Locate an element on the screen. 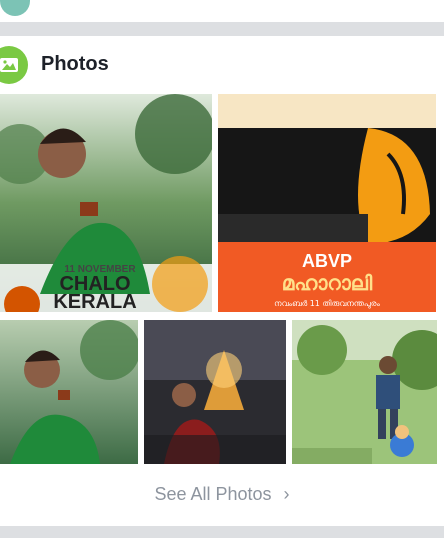  svg-text: KERALA is located at coordinates (94, 301).